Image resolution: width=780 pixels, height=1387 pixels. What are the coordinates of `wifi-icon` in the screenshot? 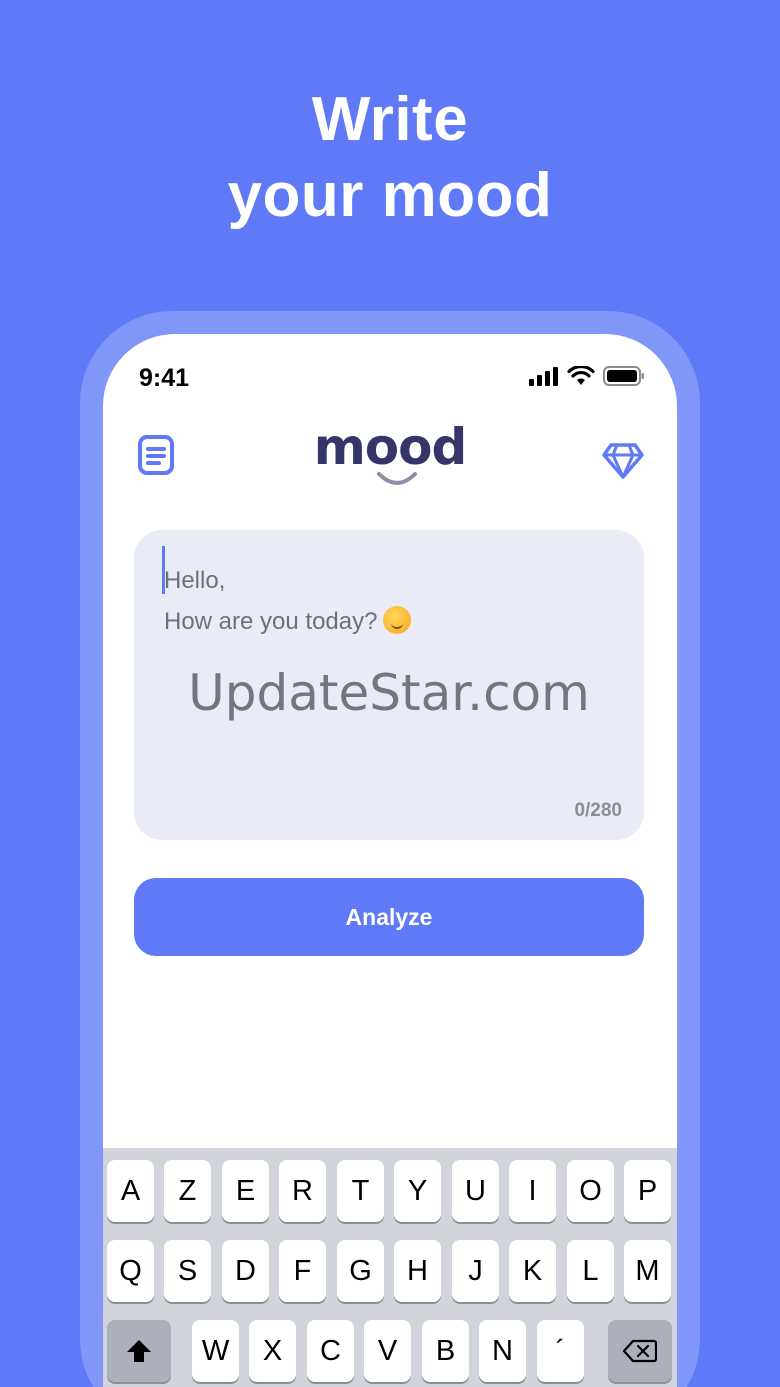 It's located at (581, 375).